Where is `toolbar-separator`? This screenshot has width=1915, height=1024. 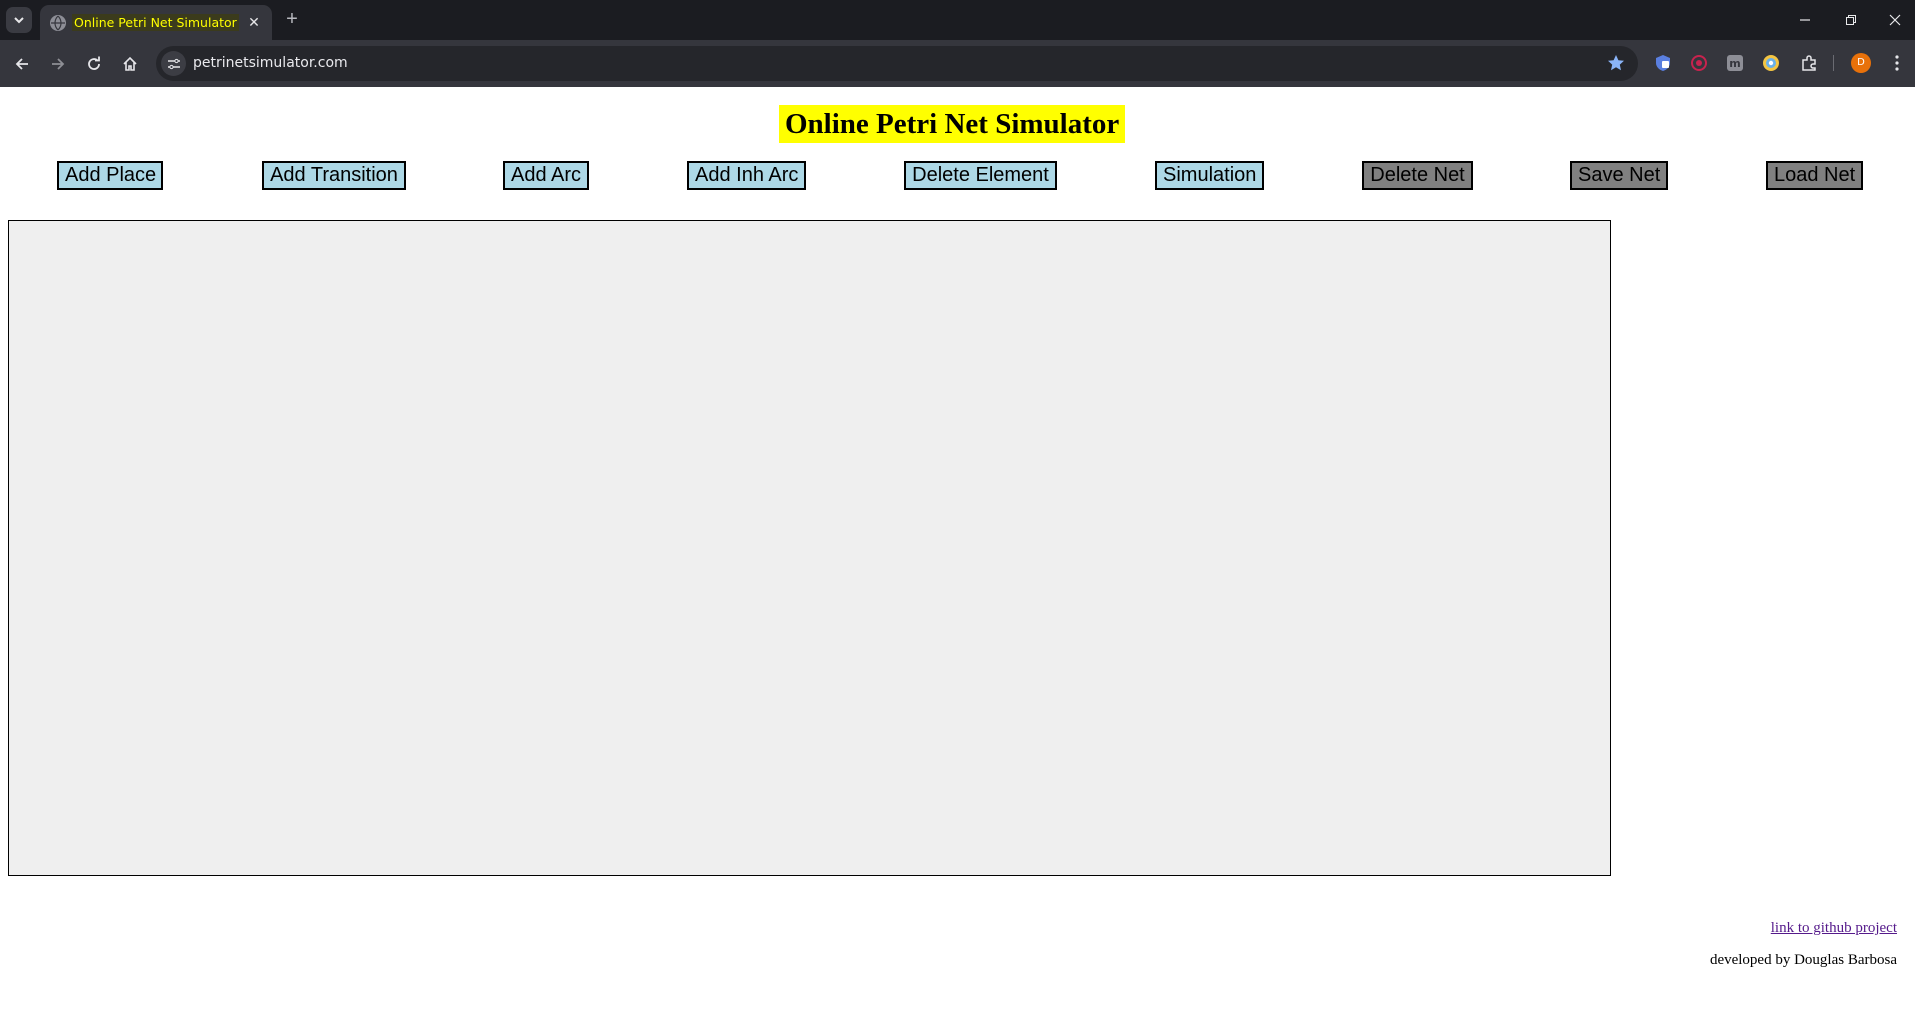
toolbar-separator is located at coordinates (1833, 63).